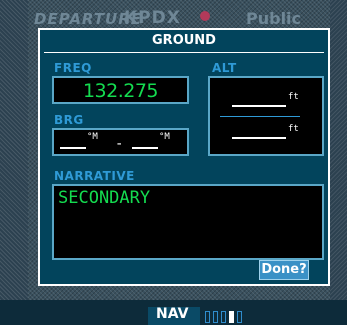 The height and width of the screenshot is (325, 347). I want to click on altitude-bottom-unit: ft, so click(293, 129).